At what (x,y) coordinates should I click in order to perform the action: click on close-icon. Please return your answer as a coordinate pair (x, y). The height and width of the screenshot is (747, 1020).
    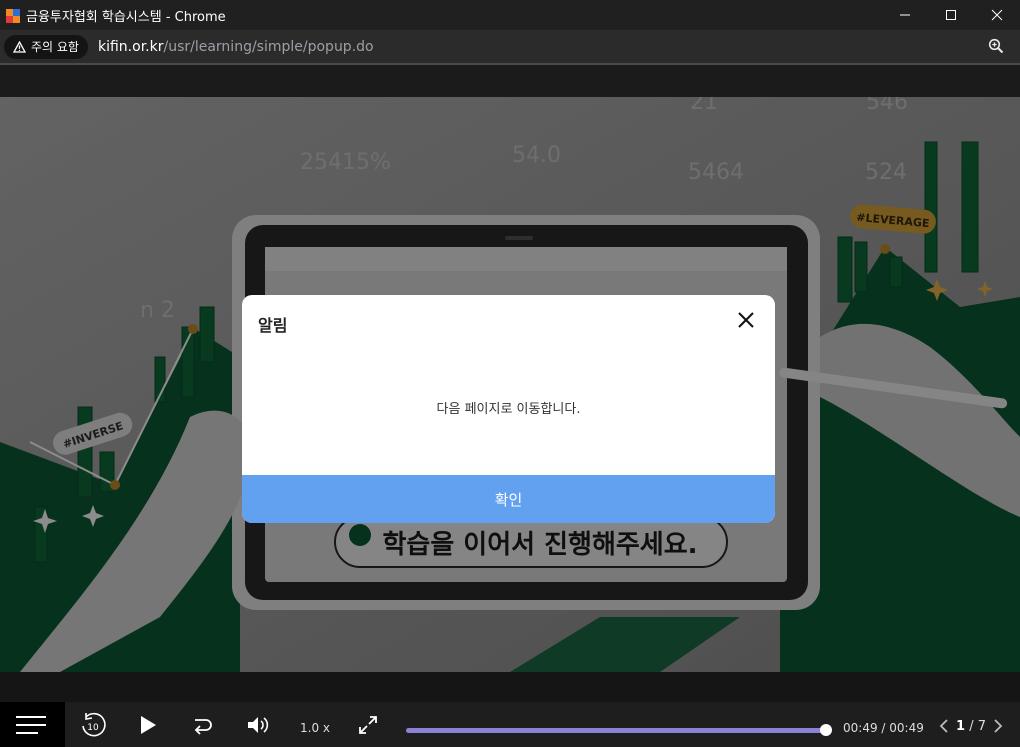
    Looking at the image, I should click on (746, 320).